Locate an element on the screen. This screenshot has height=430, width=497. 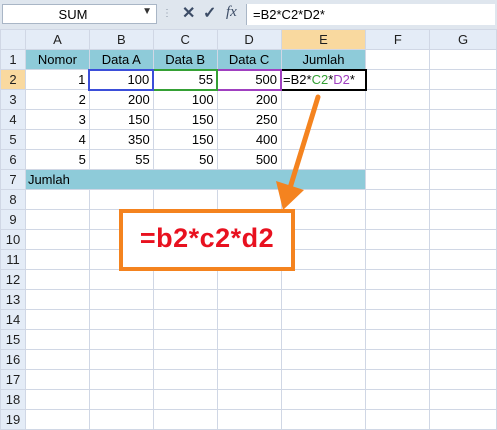
formula-callout: =b2*c2*d2 is located at coordinates (207, 240).